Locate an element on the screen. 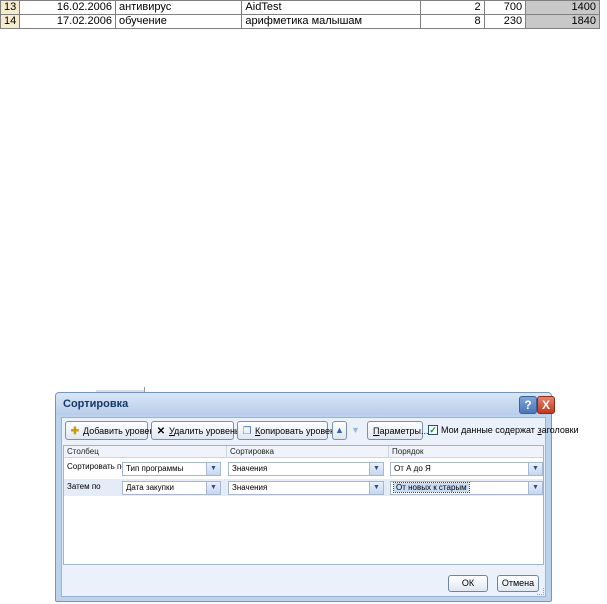 The image size is (607, 604). delete-level-icon: ✕ is located at coordinates (161, 431).